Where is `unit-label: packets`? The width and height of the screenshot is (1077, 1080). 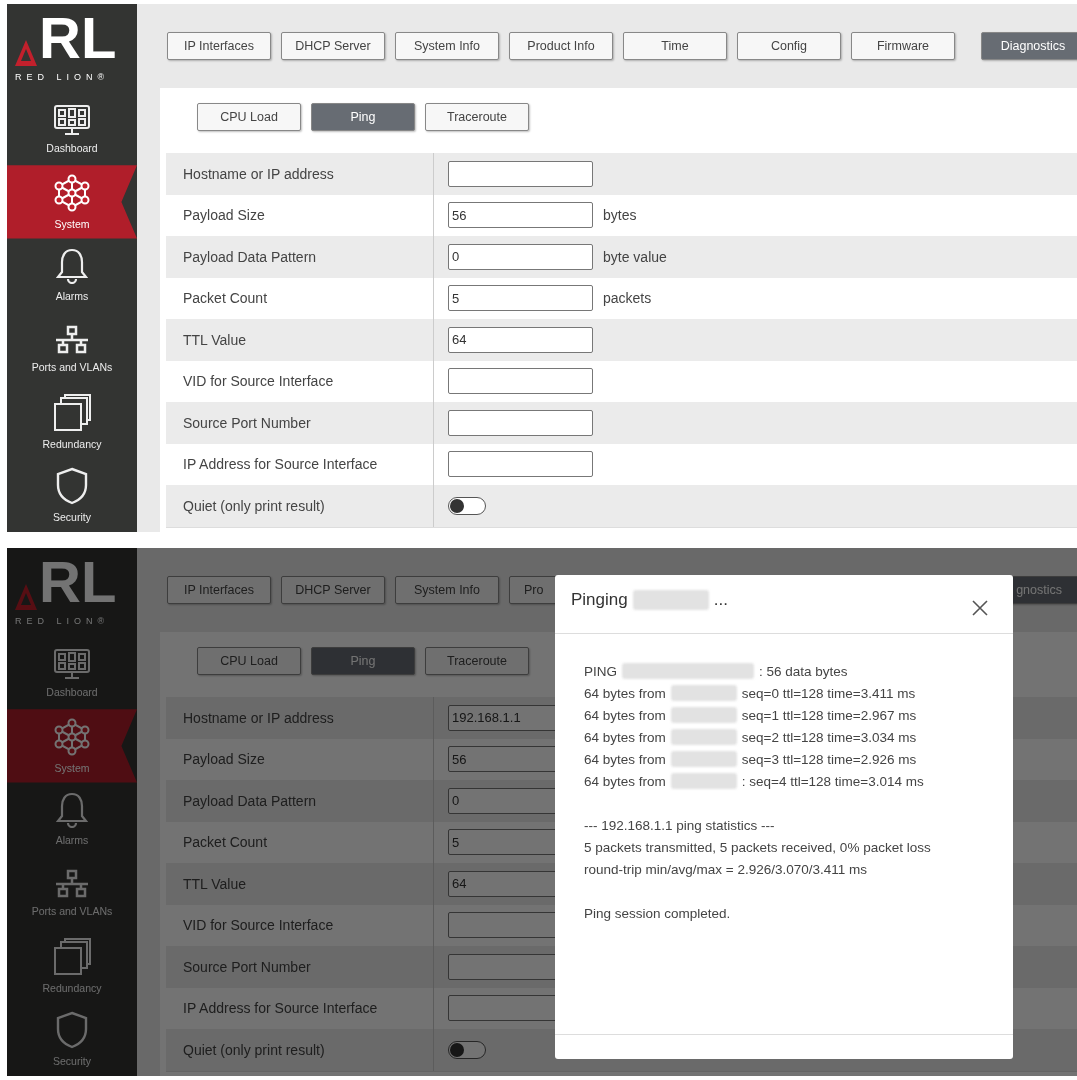 unit-label: packets is located at coordinates (627, 298).